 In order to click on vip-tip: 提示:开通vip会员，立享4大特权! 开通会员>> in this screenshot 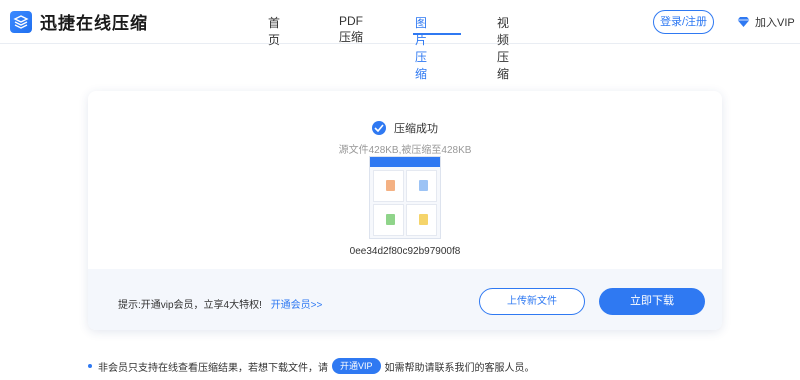, I will do `click(220, 303)`.